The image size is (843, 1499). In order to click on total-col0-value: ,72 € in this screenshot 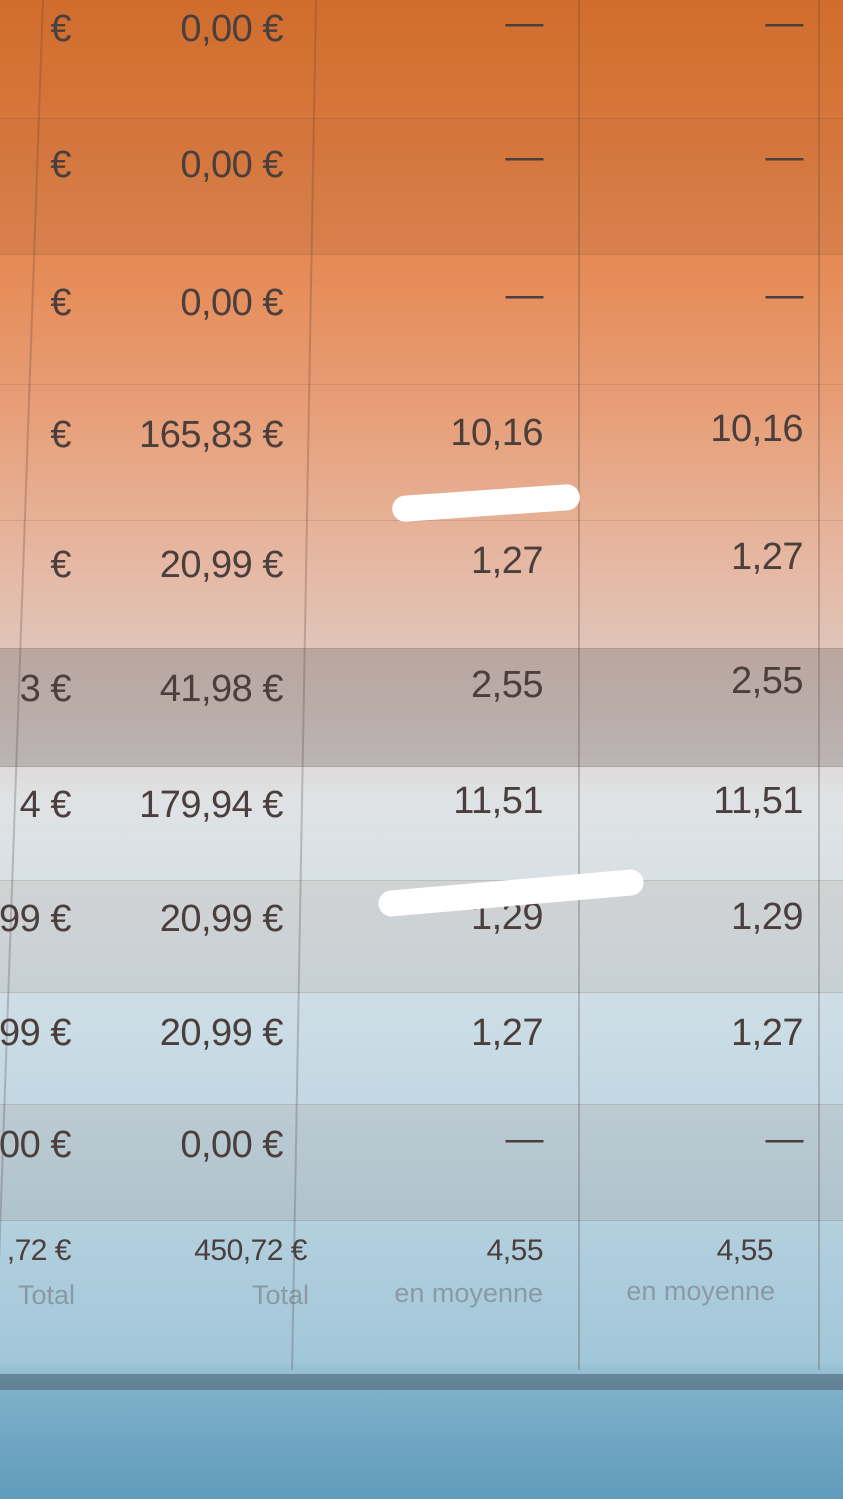, I will do `click(39, 1250)`.